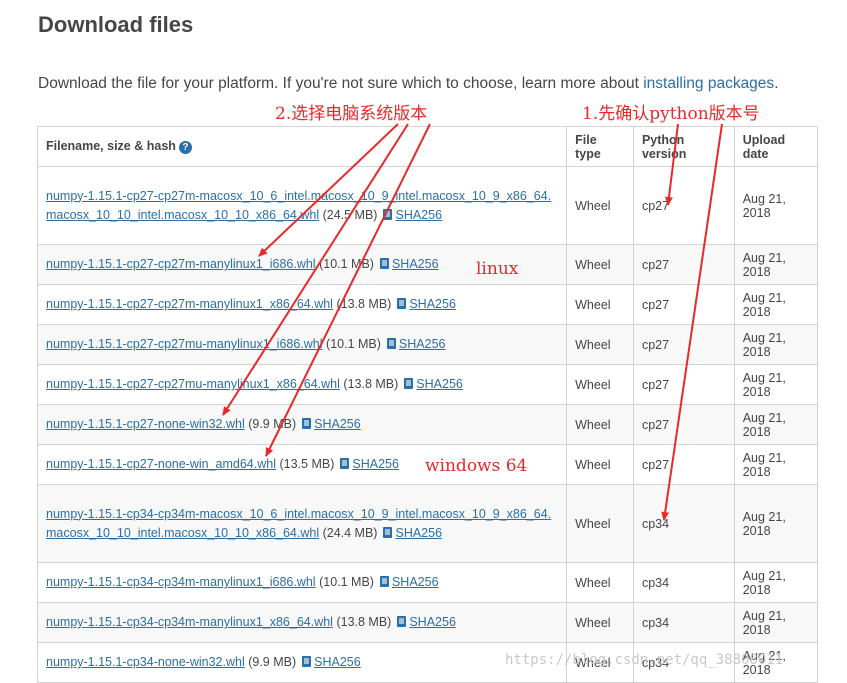  Describe the element at coordinates (351, 114) in the screenshot. I see `annotation-select-system: 2.选择电脑系统版本` at that location.